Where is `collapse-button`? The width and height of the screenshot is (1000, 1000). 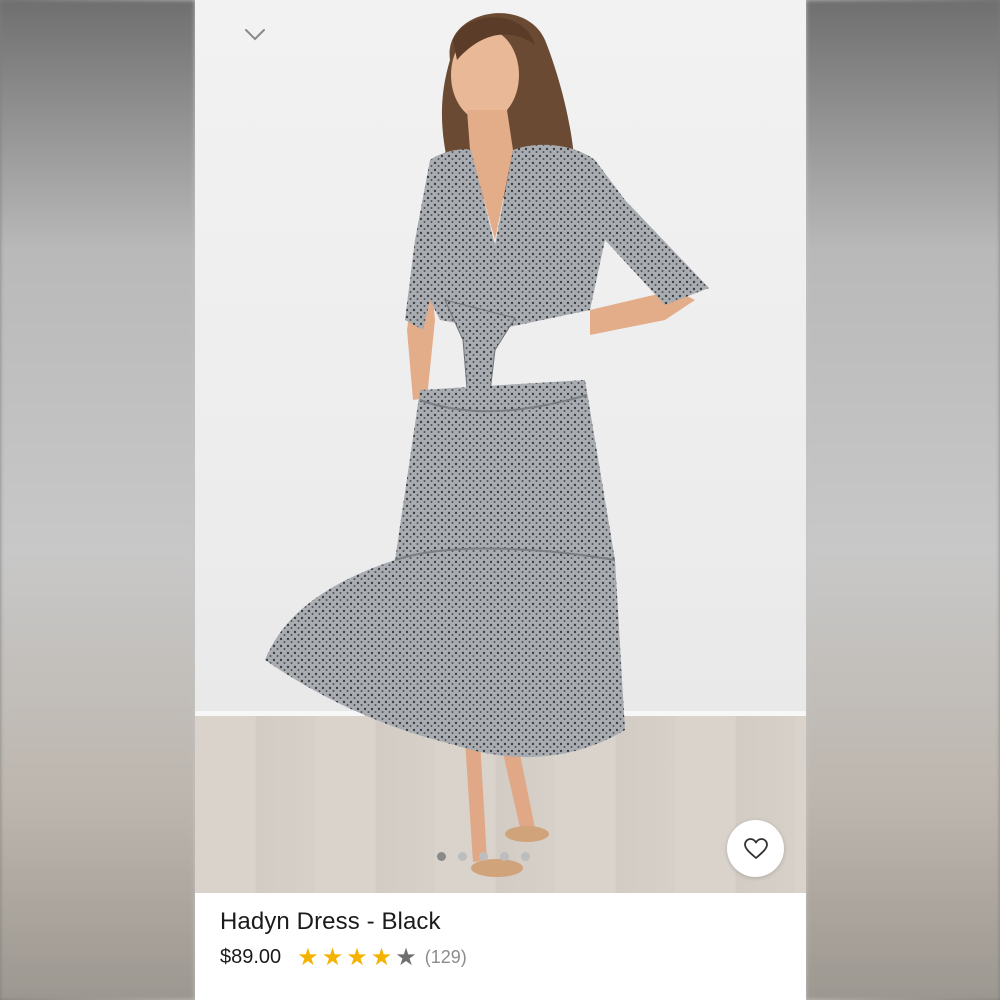 collapse-button is located at coordinates (255, 35).